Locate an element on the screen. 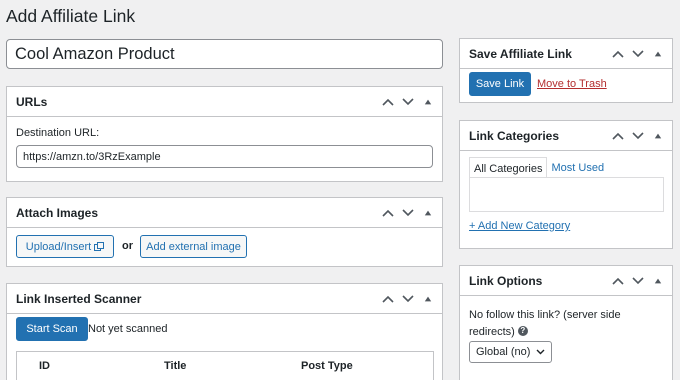 The image size is (680, 380). urls-box-header: URLs is located at coordinates (224, 102).